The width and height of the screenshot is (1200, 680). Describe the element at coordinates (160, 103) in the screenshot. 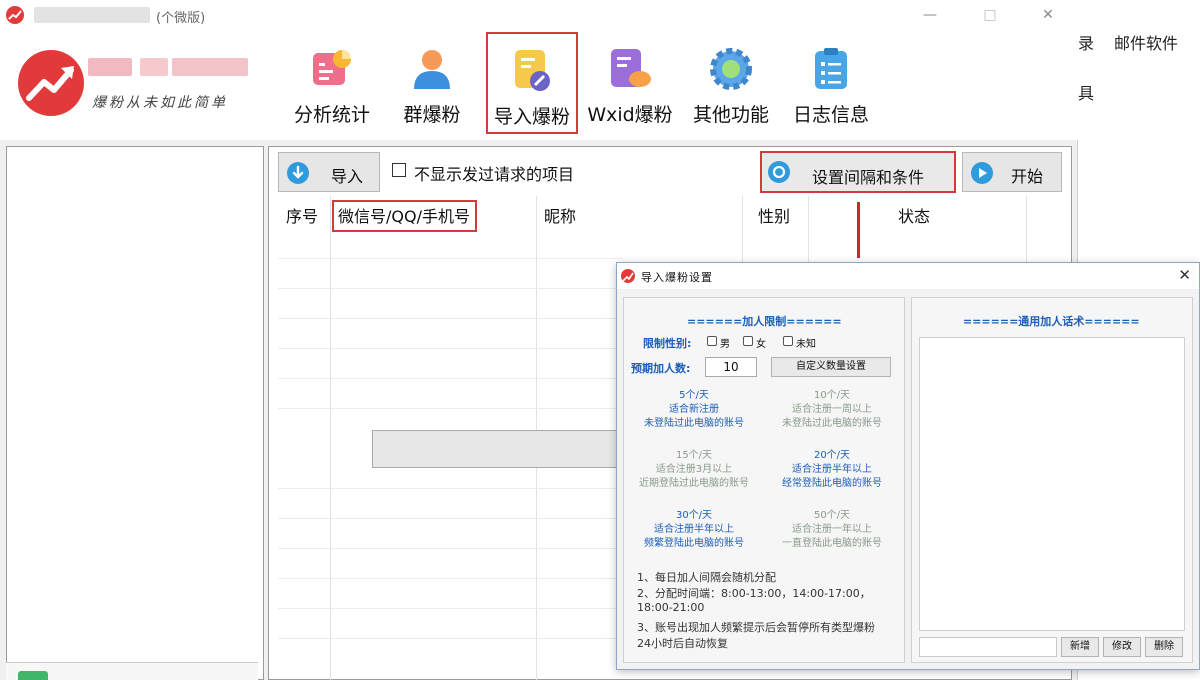

I see `brand-slogan: 爆粉从未如此简单` at that location.